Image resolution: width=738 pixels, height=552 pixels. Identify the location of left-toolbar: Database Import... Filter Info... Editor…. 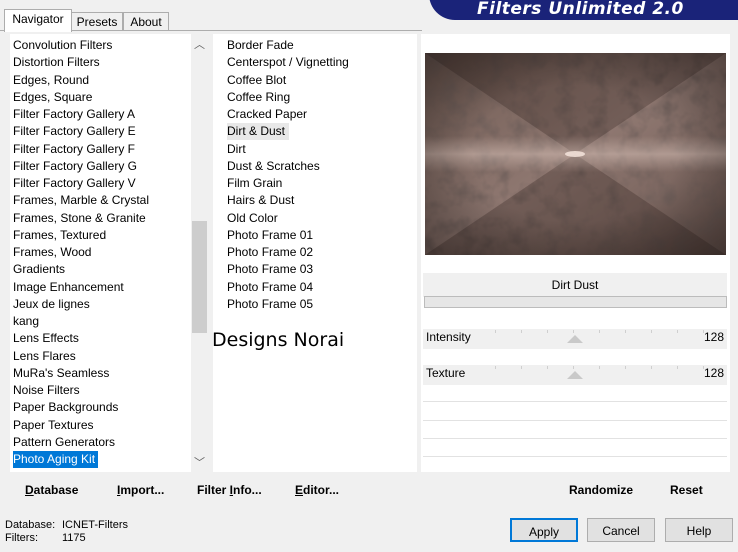
(213, 490).